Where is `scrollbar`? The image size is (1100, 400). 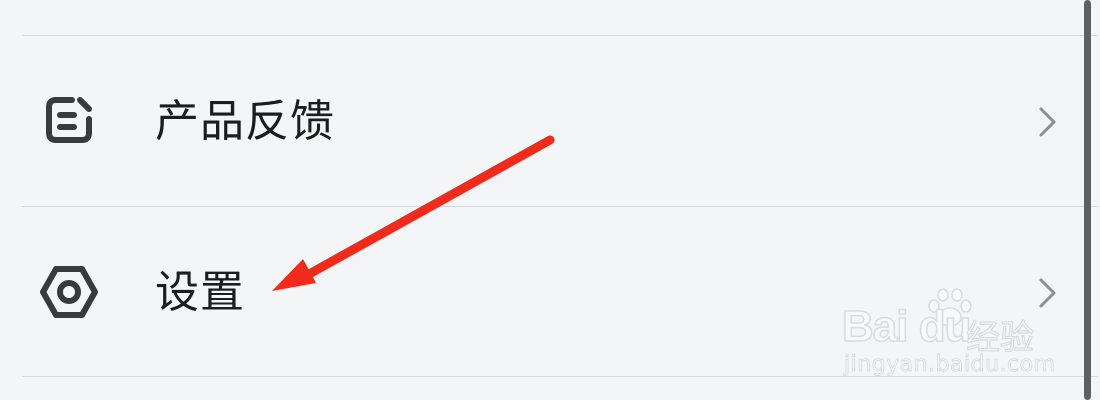
scrollbar is located at coordinates (1087, 200).